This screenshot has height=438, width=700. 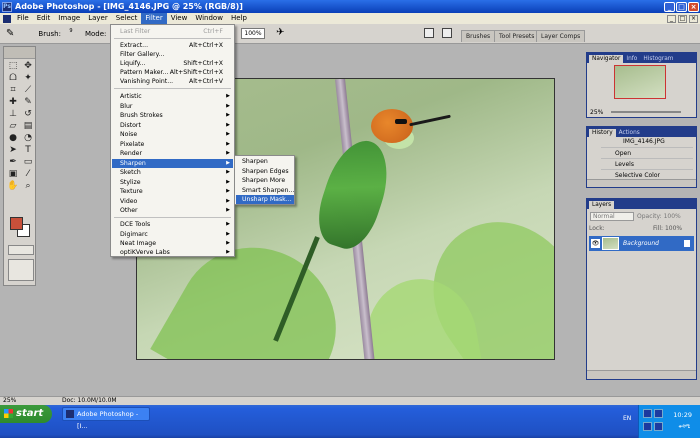 I want to click on fill-control: Fill: 100%, so click(x=667, y=229).